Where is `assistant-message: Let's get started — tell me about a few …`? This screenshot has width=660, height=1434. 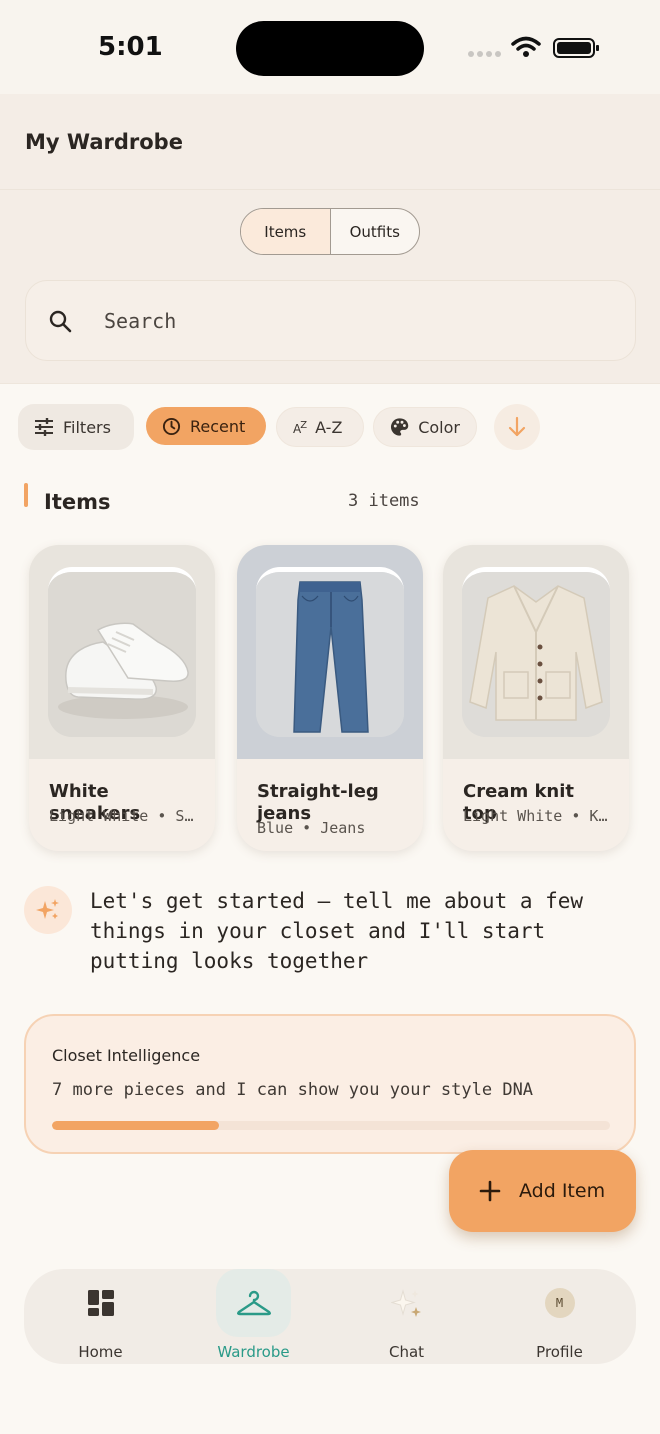
assistant-message: Let's get started — tell me about a few … is located at coordinates (337, 931).